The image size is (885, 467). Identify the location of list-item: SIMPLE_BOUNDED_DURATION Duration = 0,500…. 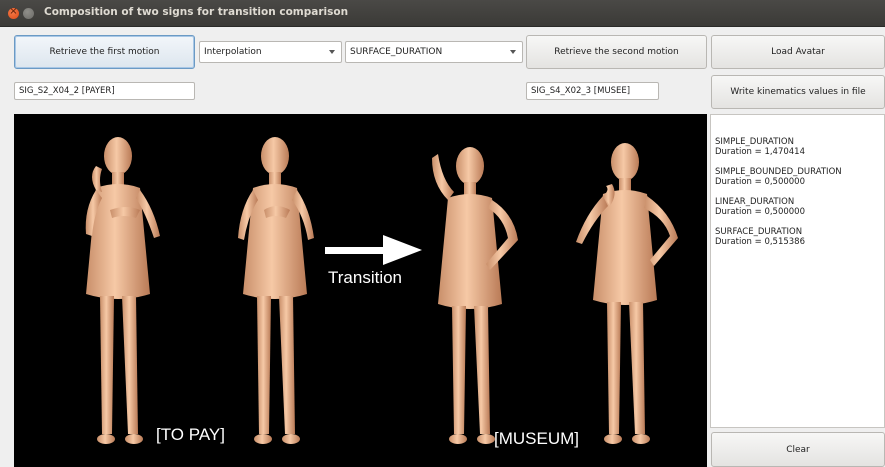
(799, 177).